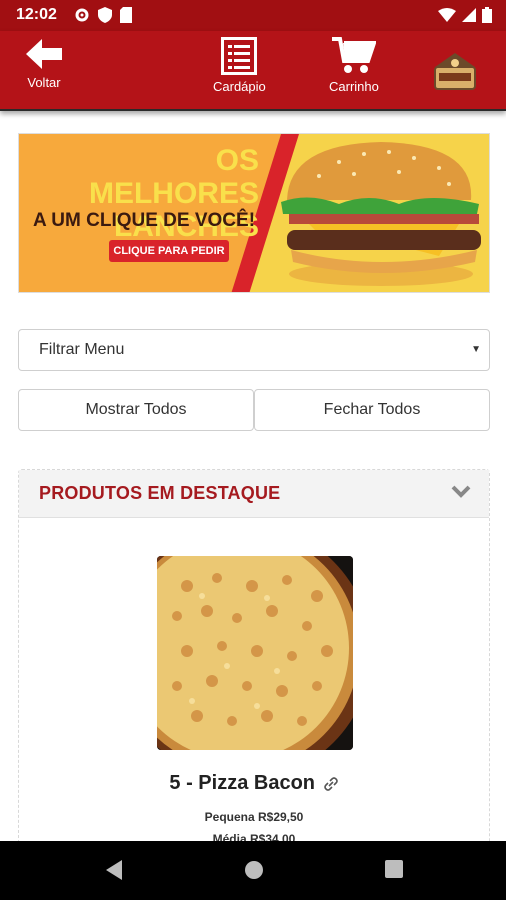  What do you see at coordinates (394, 869) in the screenshot?
I see `recents-nav-icon` at bounding box center [394, 869].